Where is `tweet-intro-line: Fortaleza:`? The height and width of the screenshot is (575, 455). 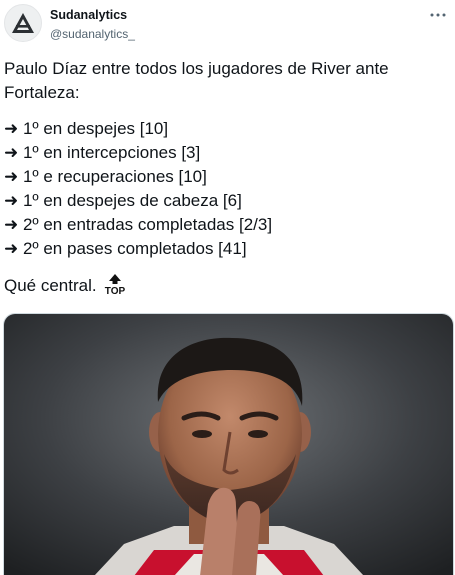 tweet-intro-line: Fortaleza: is located at coordinates (42, 92).